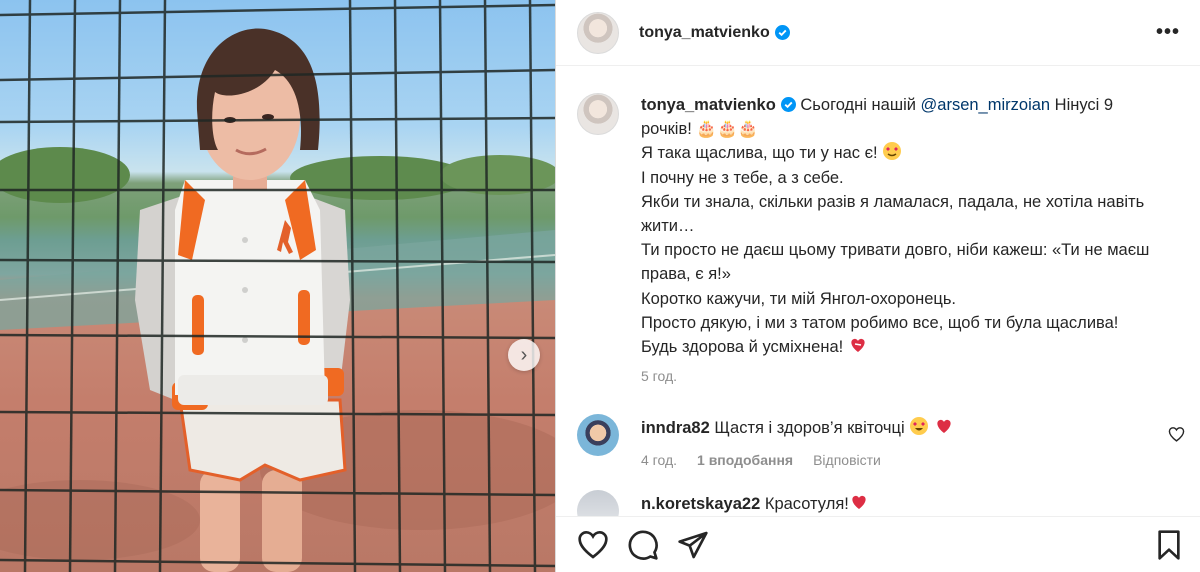  I want to click on caption-author: tonya_matvienko, so click(708, 105).